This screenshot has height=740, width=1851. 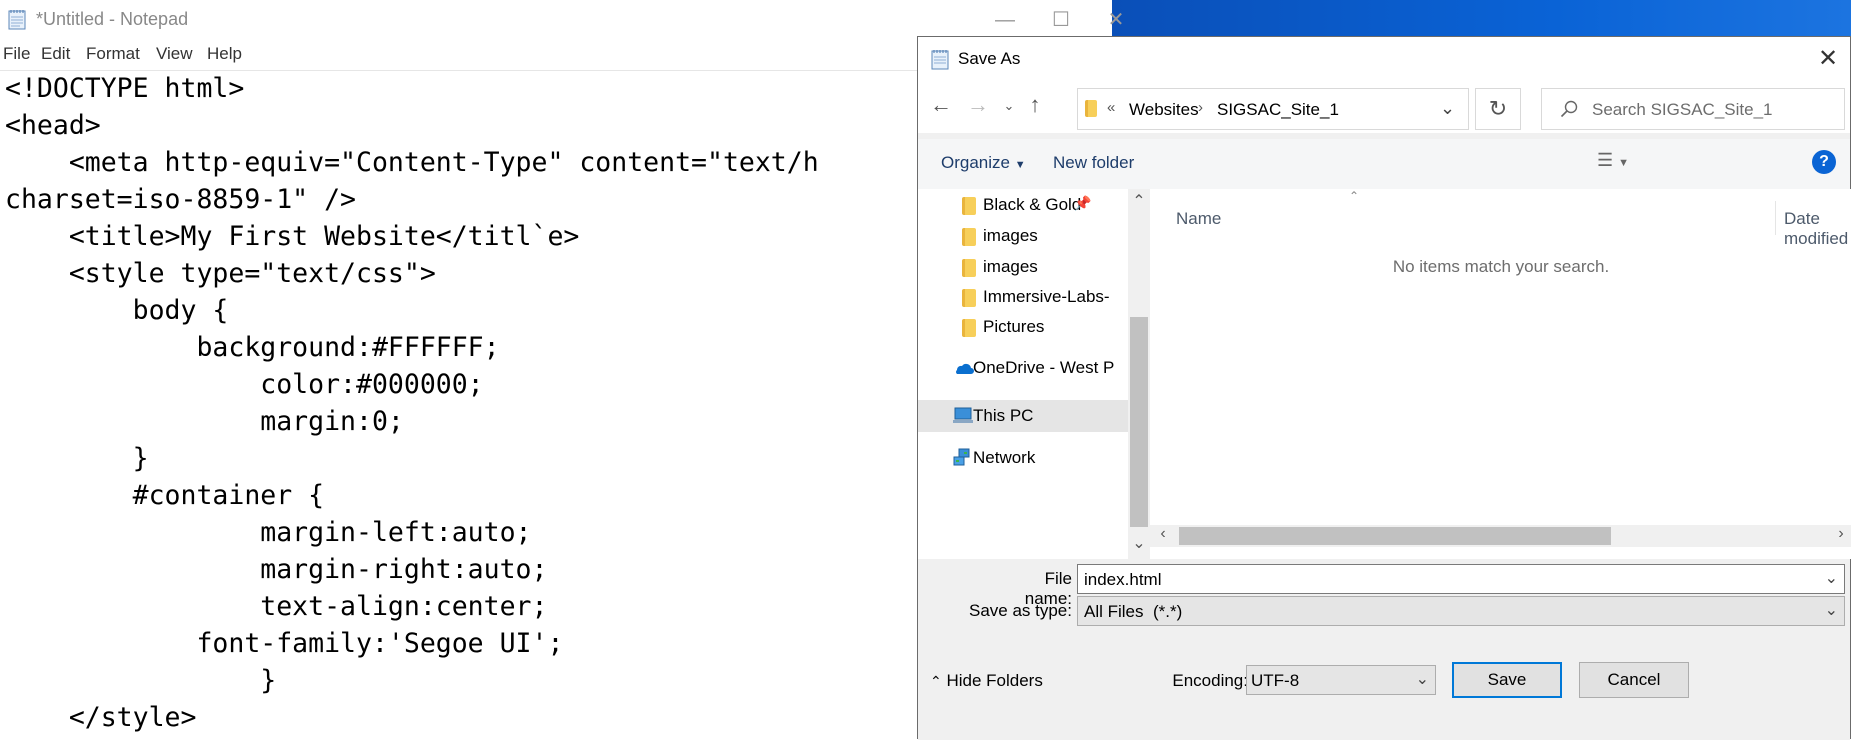 What do you see at coordinates (978, 105) in the screenshot?
I see `forward-arrow-icon: →` at bounding box center [978, 105].